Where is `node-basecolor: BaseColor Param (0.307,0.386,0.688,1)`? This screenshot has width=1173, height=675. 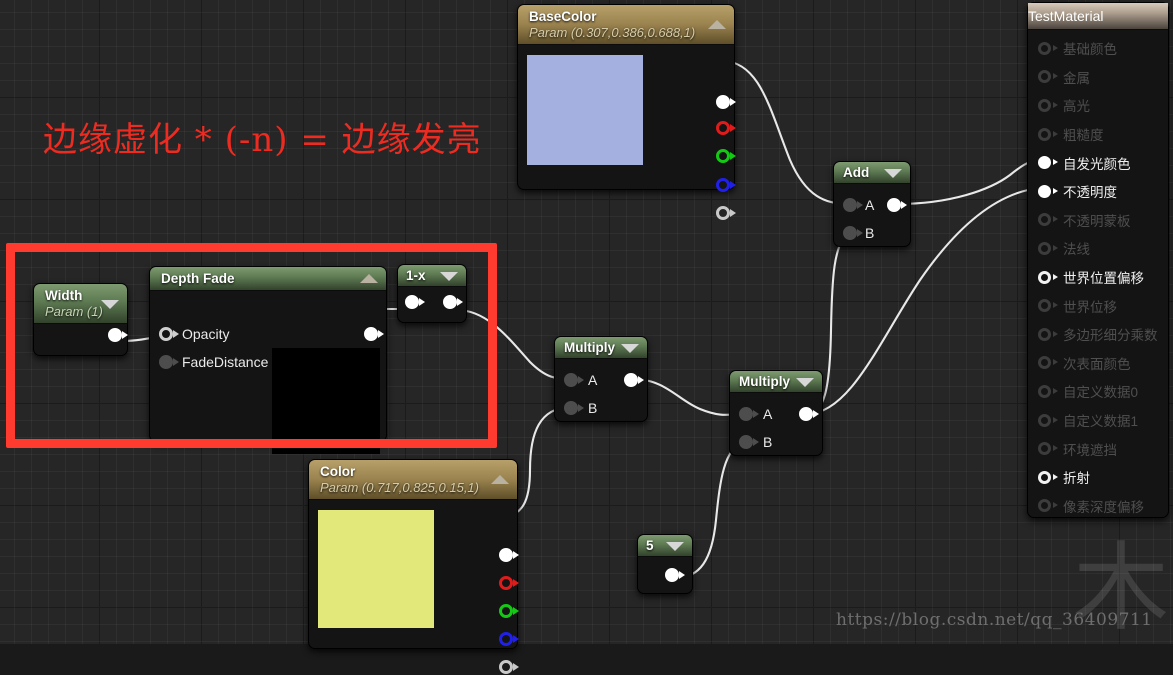
node-basecolor: BaseColor Param (0.307,0.386,0.688,1) is located at coordinates (626, 112).